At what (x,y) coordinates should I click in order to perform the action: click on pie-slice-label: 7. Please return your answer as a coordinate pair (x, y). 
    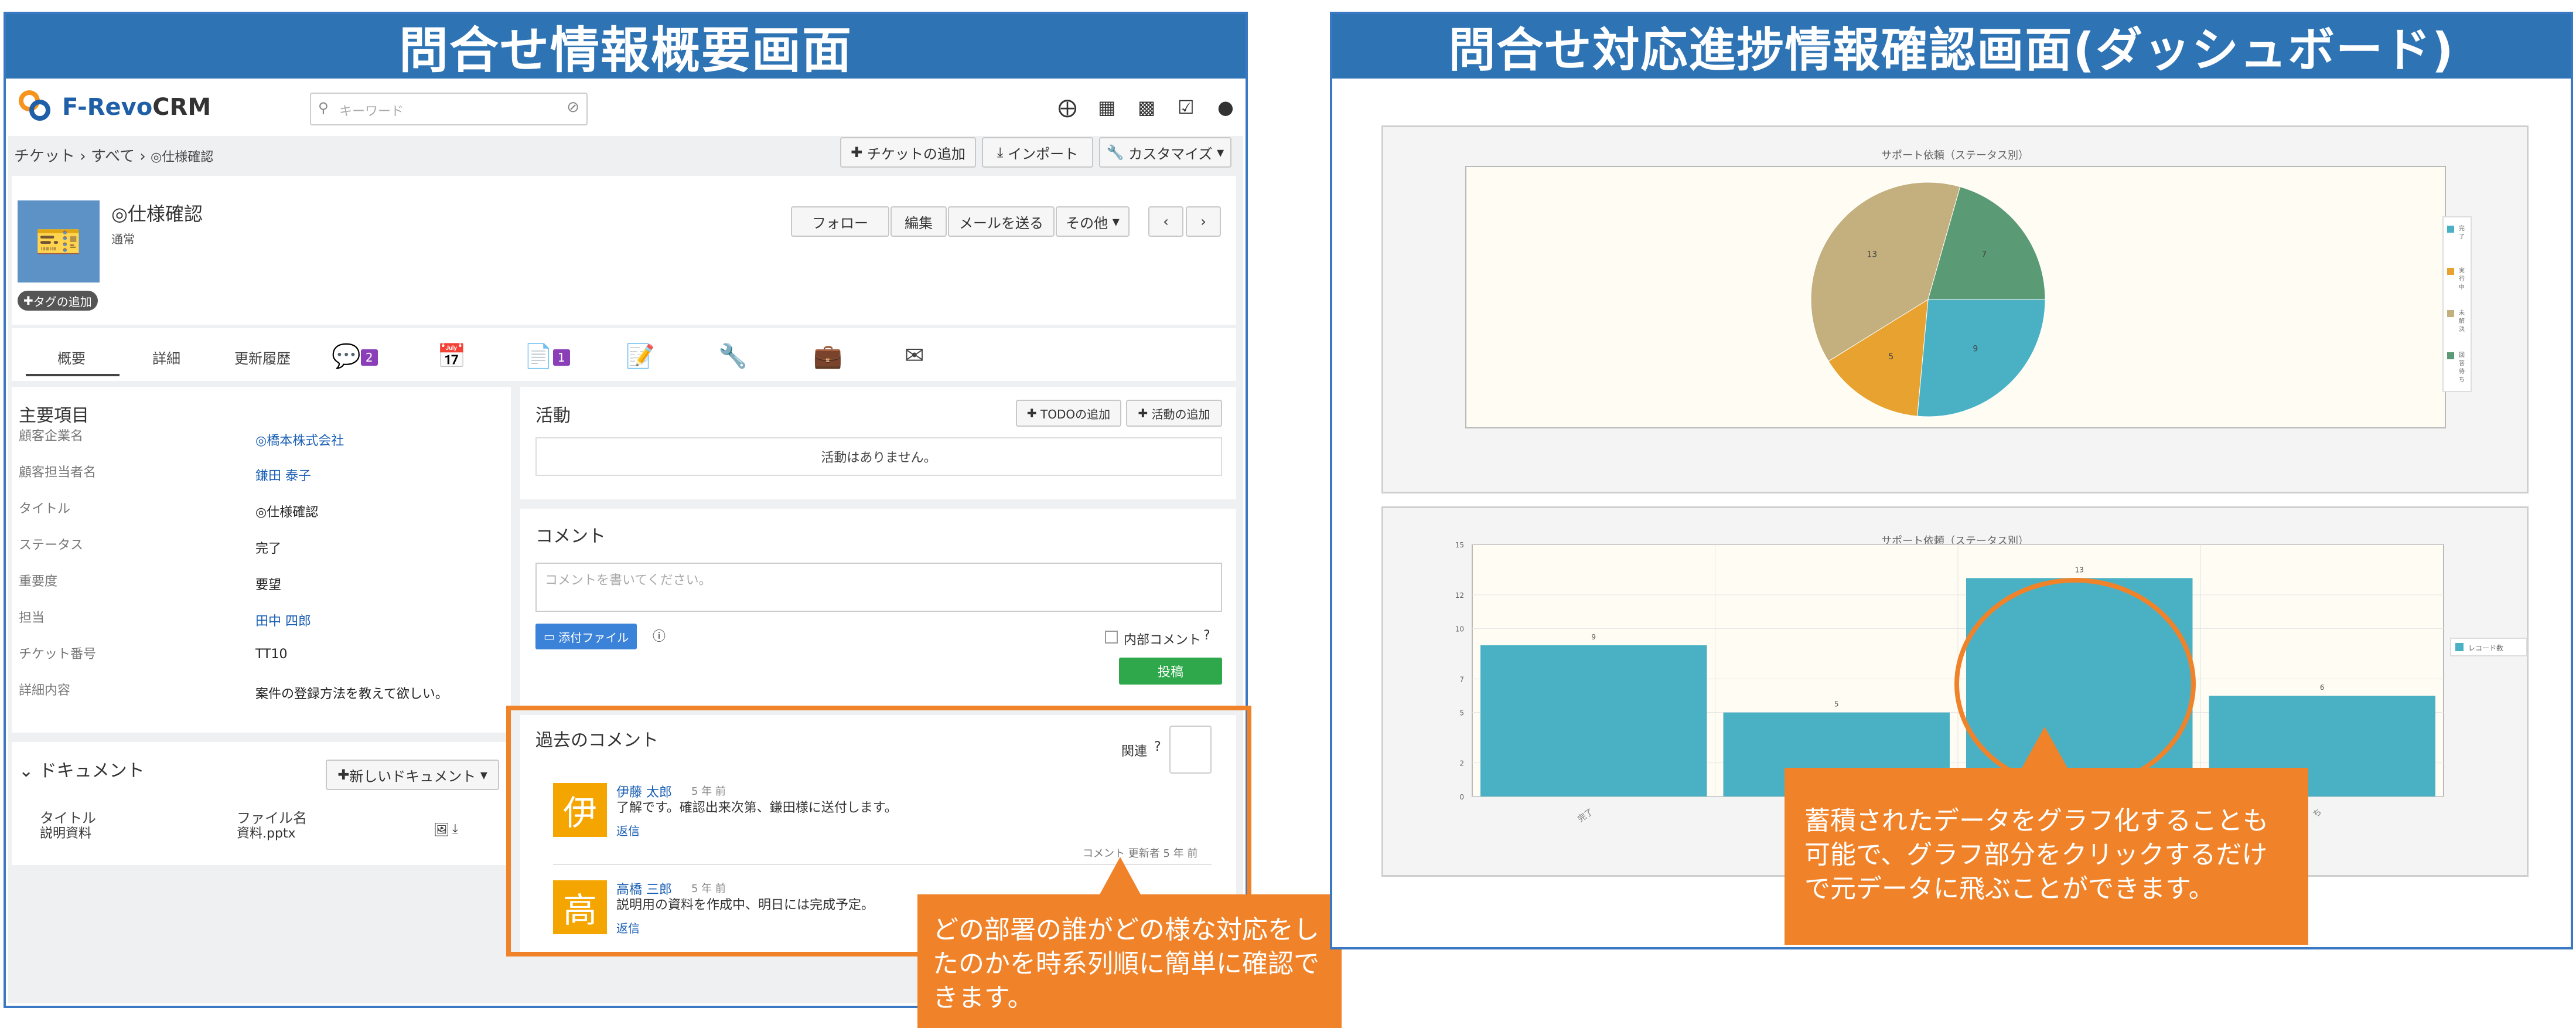
    Looking at the image, I should click on (1984, 255).